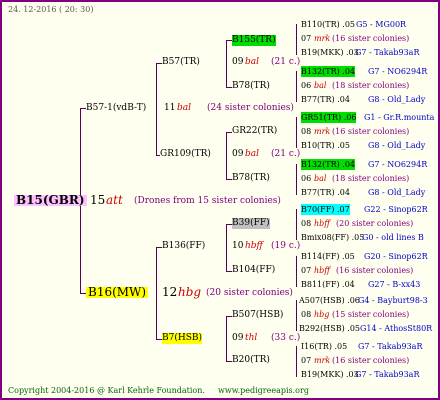 This screenshot has height=400, width=440. I want to click on date-stamp: 24. 12-2016 ( 20: 30), so click(51, 9).